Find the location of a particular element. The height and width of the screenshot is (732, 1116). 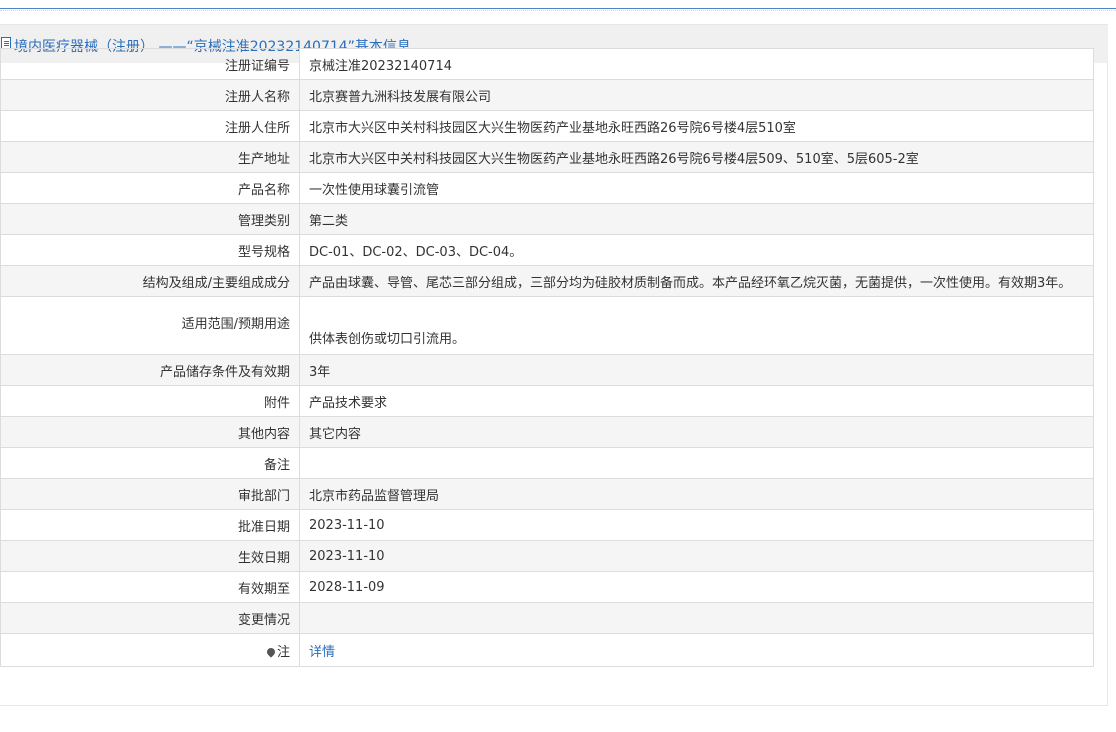

table-row: 审批部门 北京市药品监督管理局 is located at coordinates (547, 494).